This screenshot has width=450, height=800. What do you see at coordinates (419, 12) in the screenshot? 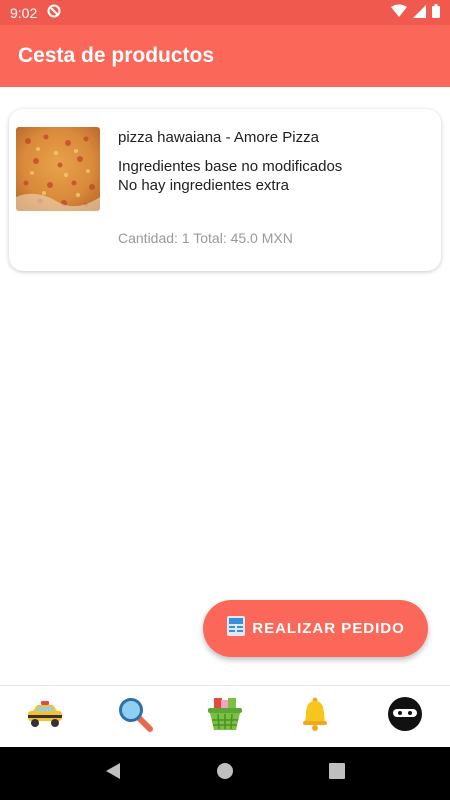
I see `signal-icon` at bounding box center [419, 12].